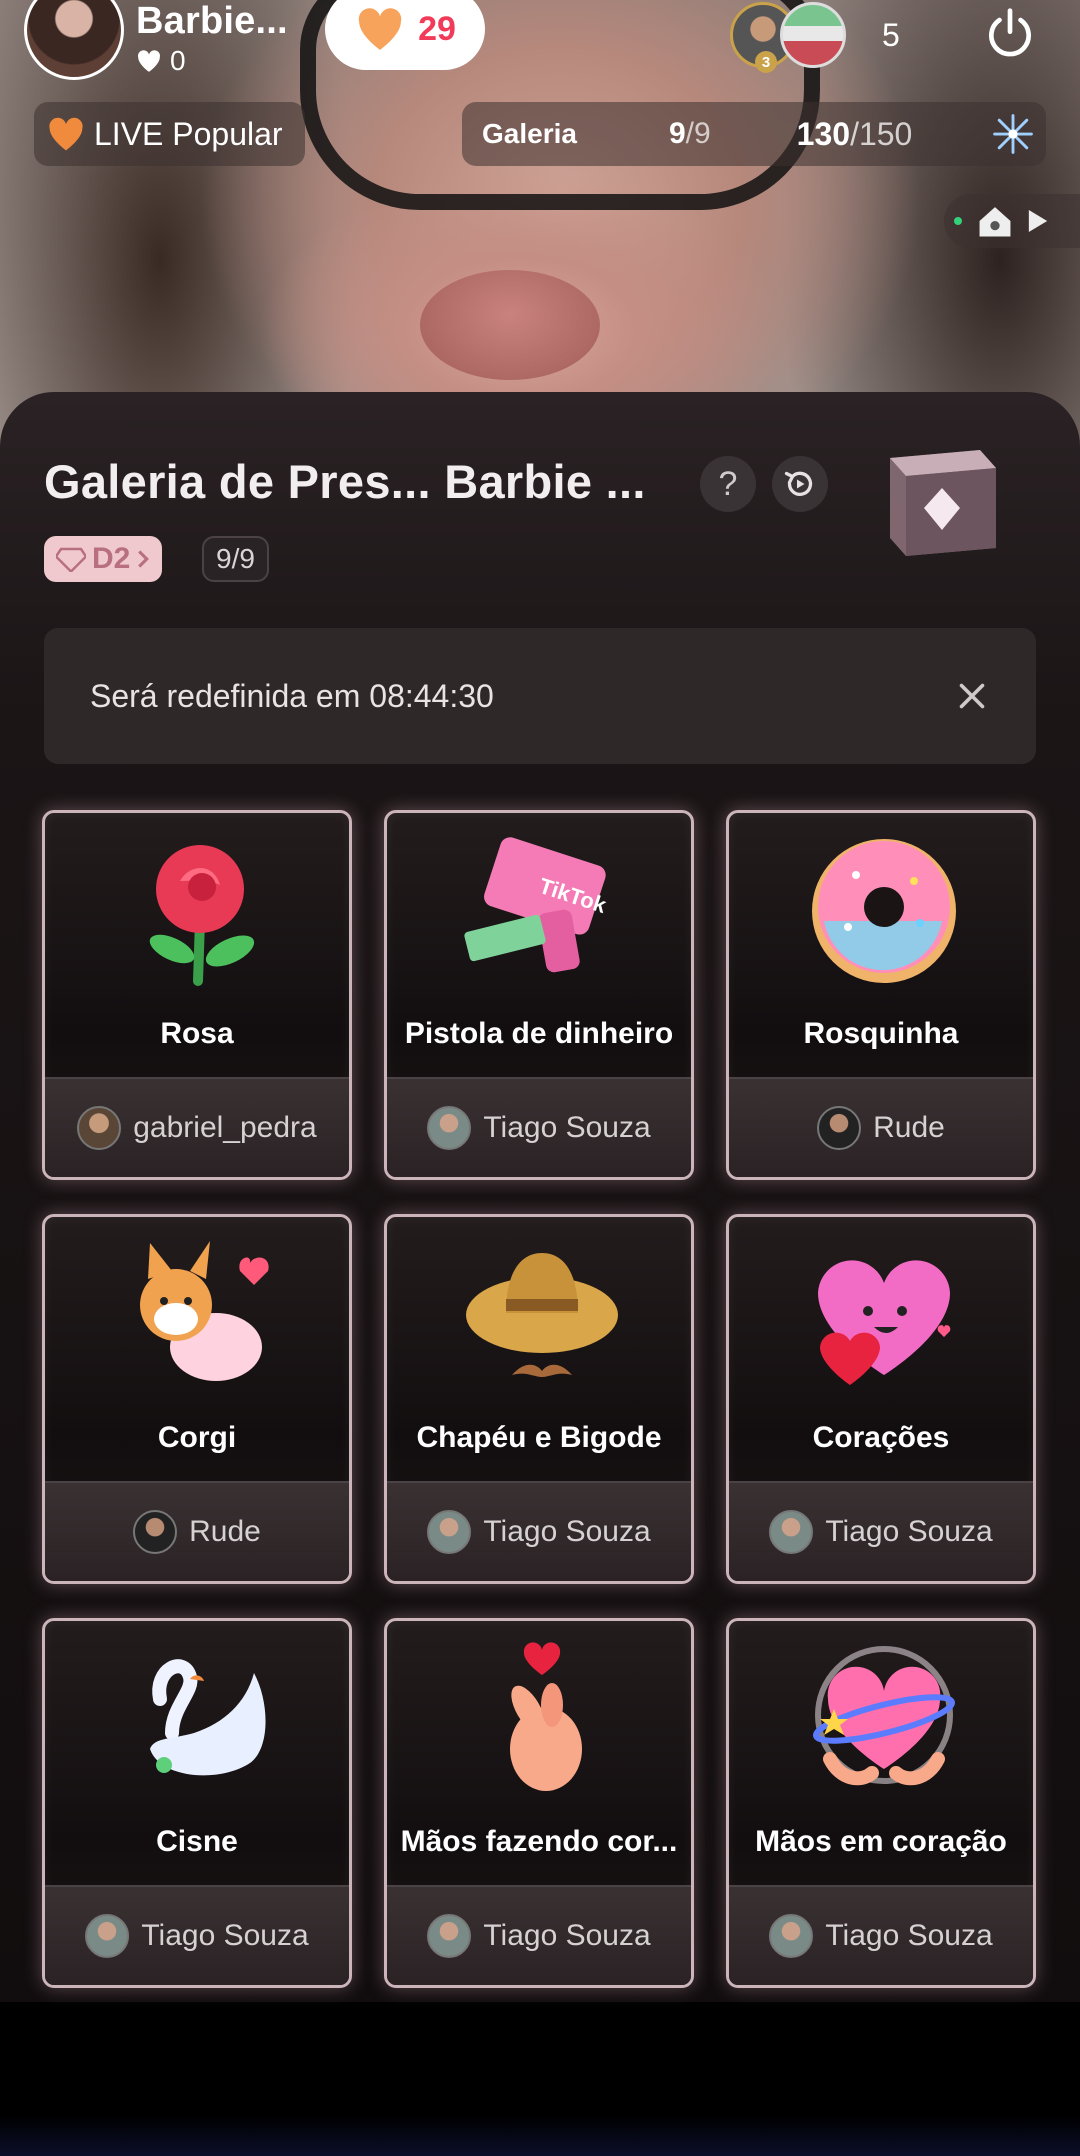 The image size is (1080, 2156). Describe the element at coordinates (197, 1437) in the screenshot. I see `gift-name: Corgi` at that location.